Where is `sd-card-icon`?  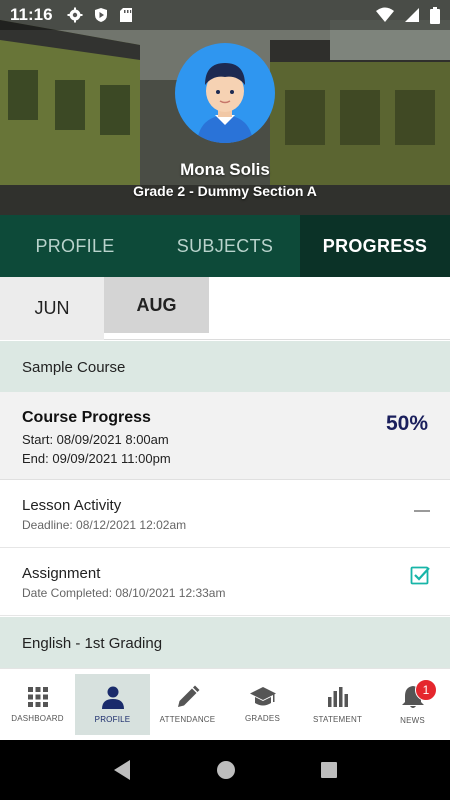
sd-card-icon is located at coordinates (125, 15).